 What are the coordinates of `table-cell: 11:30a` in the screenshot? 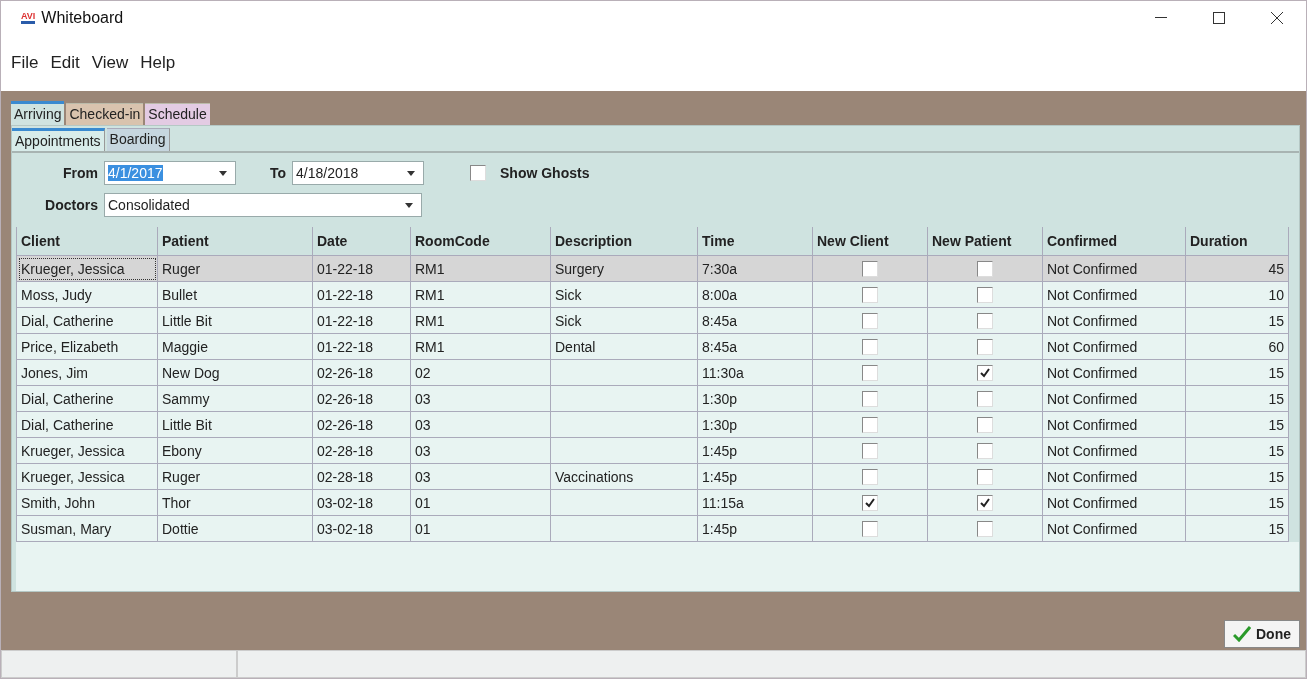 It's located at (755, 373).